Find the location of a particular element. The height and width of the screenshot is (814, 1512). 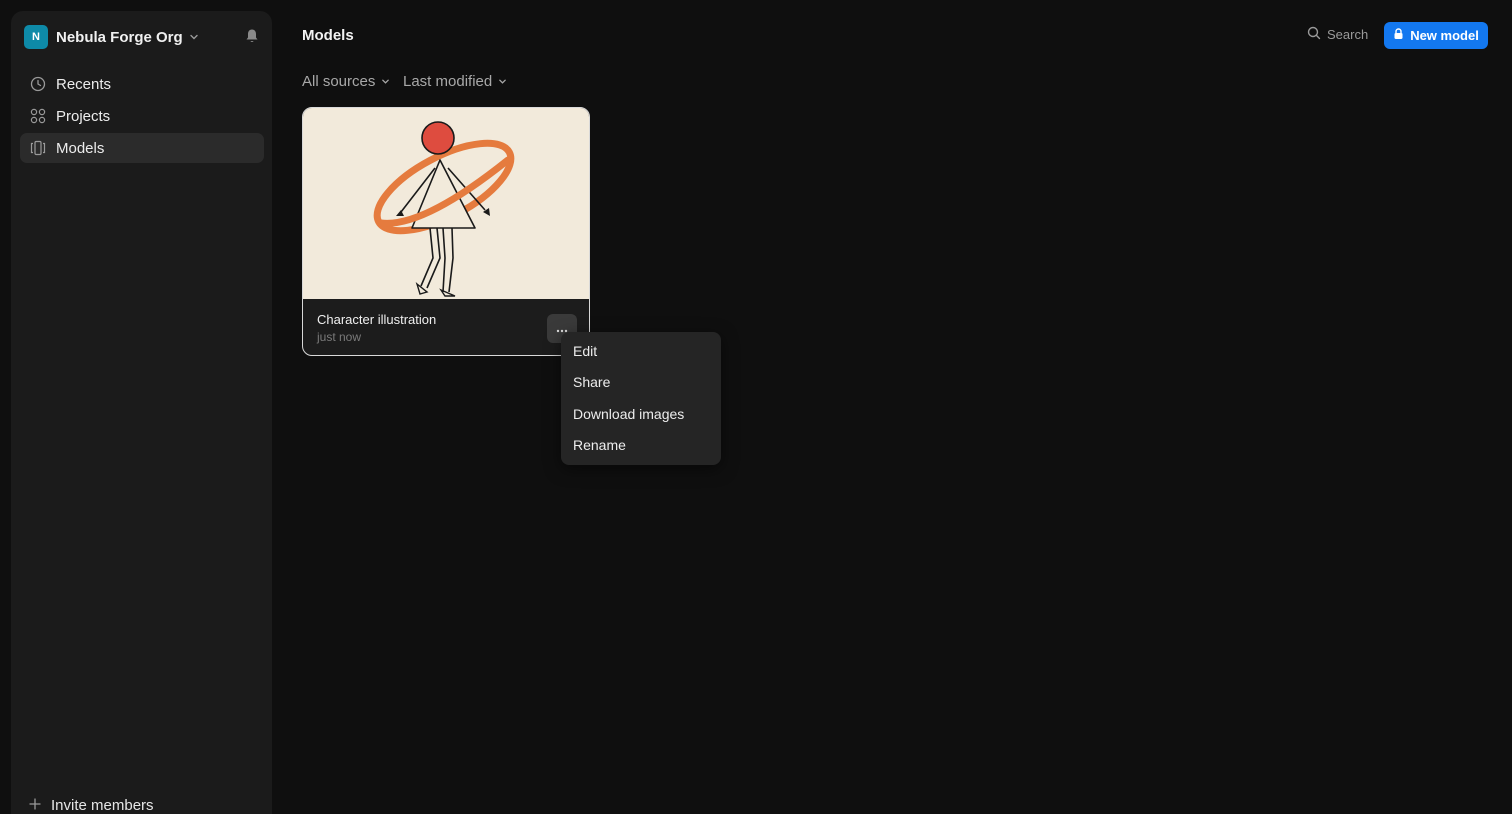

model-icon is located at coordinates (38, 148).